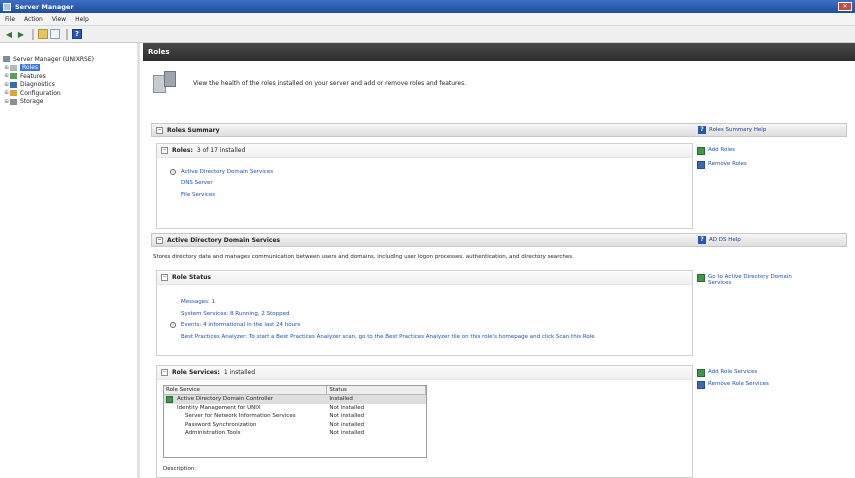  What do you see at coordinates (701, 373) in the screenshot?
I see `add-role-services-icon` at bounding box center [701, 373].